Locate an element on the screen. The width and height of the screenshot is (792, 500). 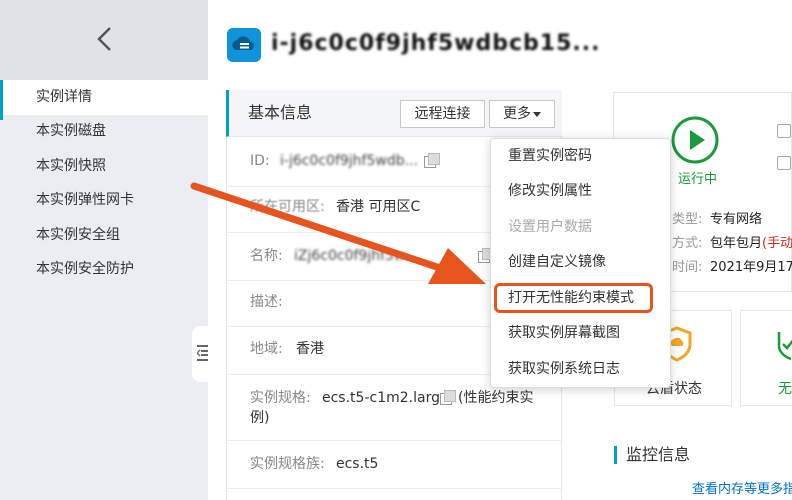
screenshot-icon is located at coordinates (784, 163).